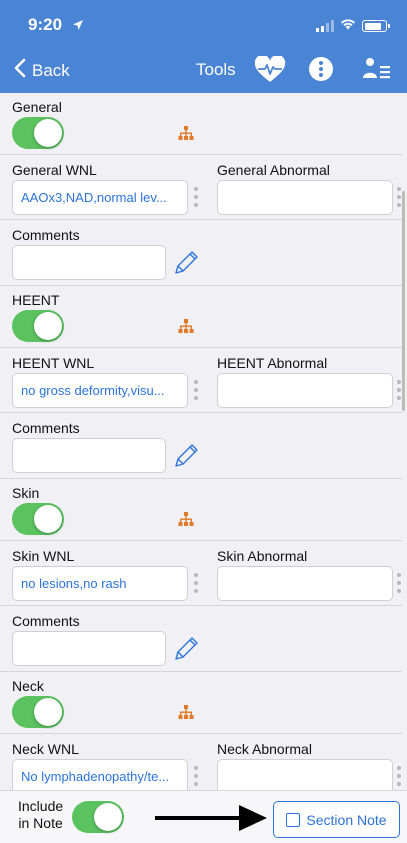  I want to click on heent-abnormal-field, so click(305, 390).